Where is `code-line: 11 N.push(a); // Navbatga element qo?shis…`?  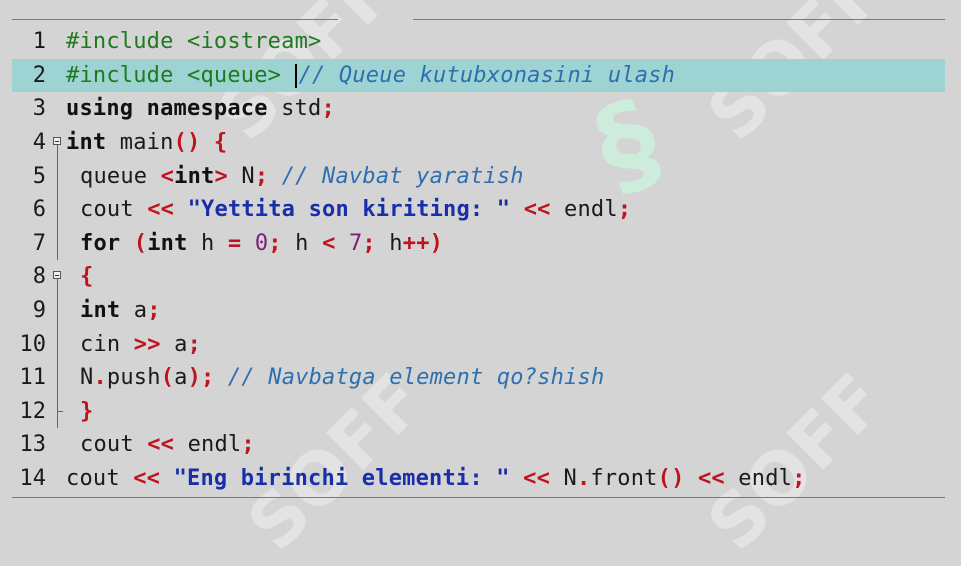 code-line: 11 N.push(a); // Navbatga element qo?shis… is located at coordinates (478, 378).